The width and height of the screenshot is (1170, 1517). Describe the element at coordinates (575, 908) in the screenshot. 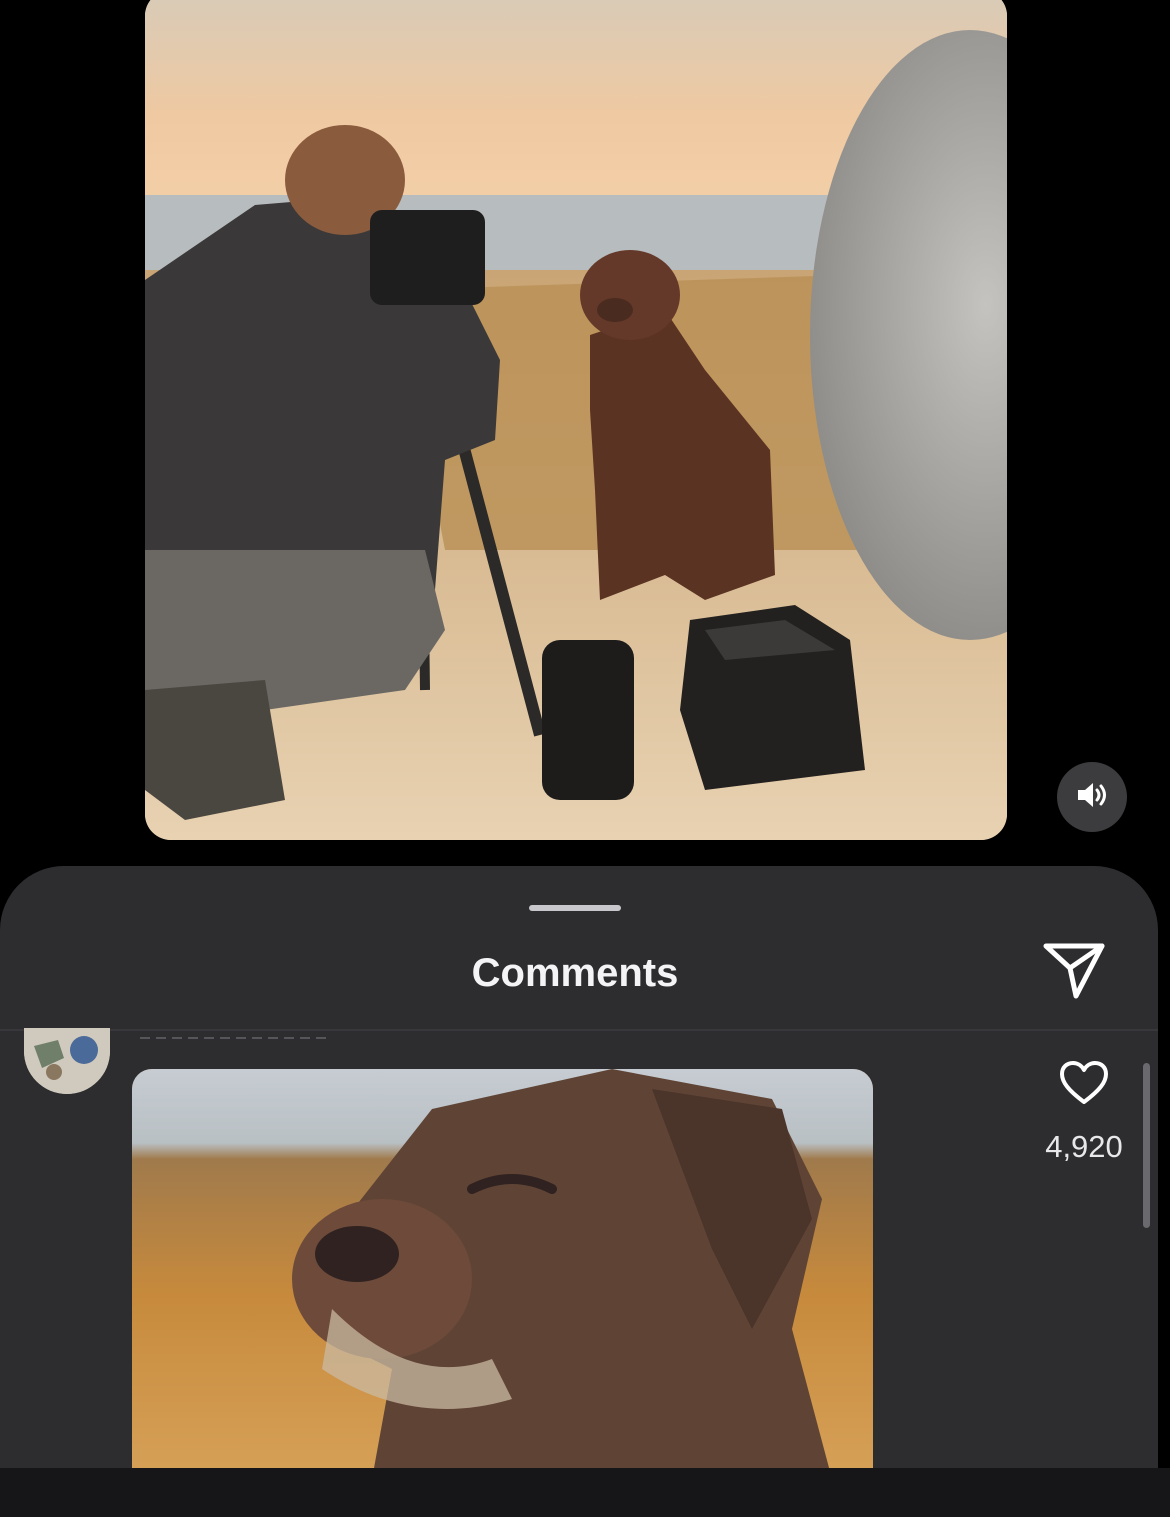

I see `sheet-drag-handle` at that location.